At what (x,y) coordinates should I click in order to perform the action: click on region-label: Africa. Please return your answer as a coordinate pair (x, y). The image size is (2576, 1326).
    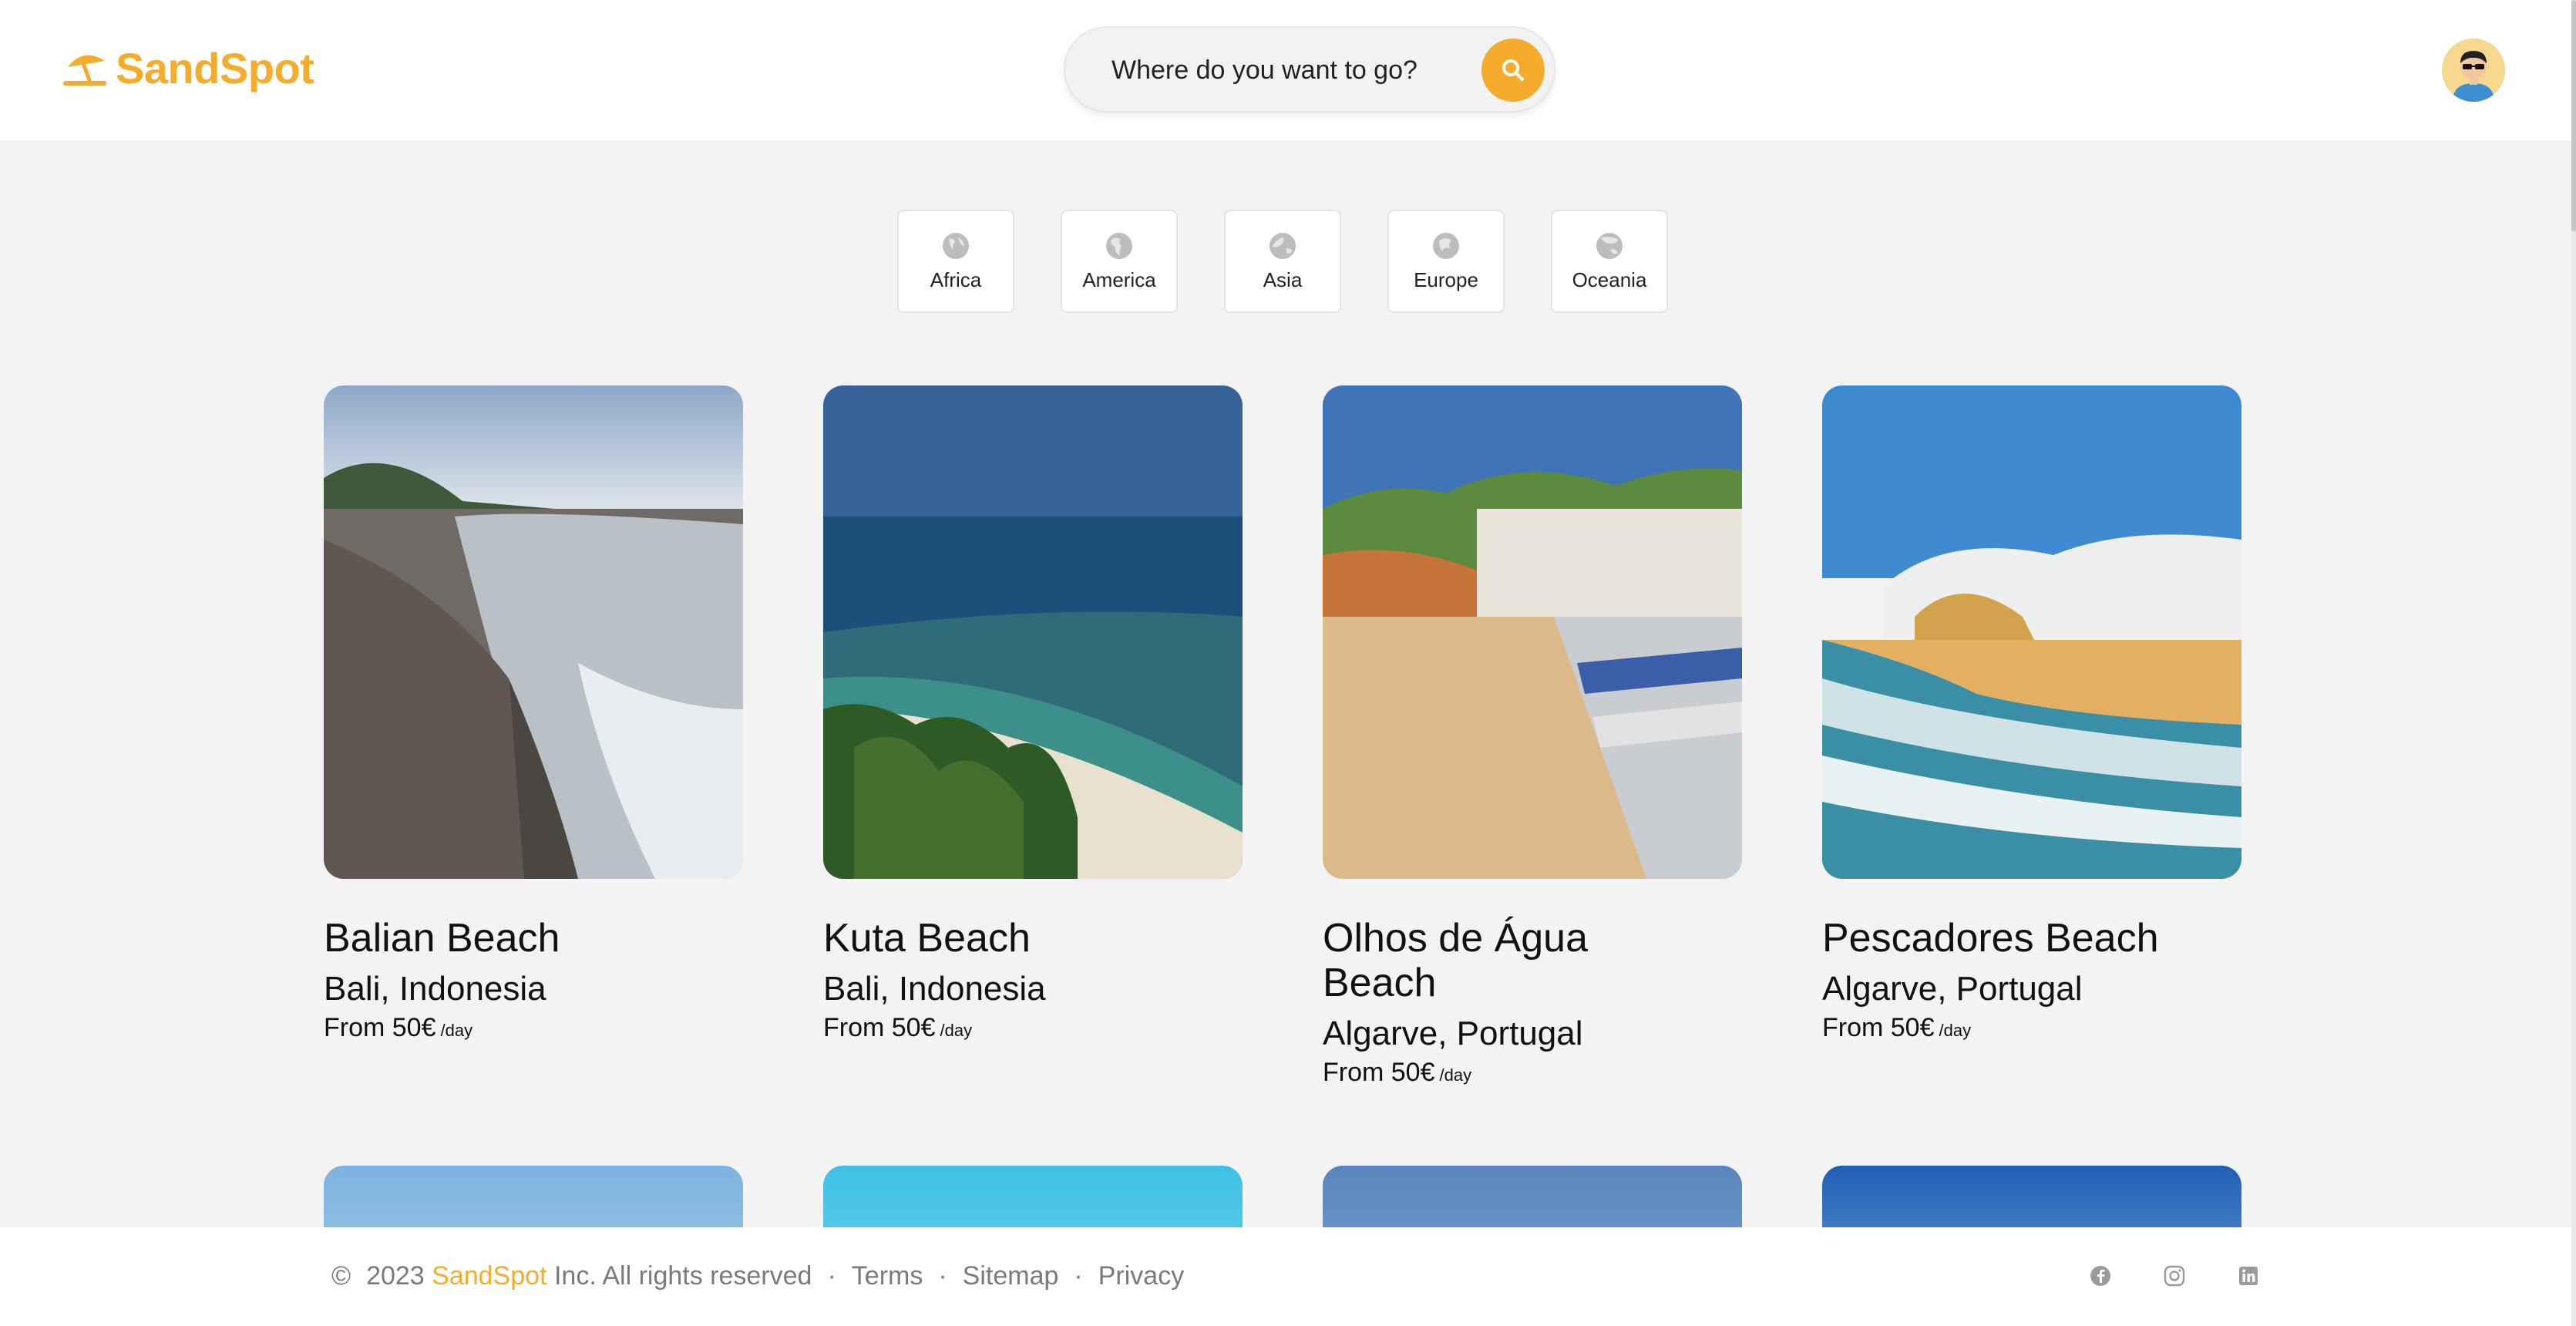
    Looking at the image, I should click on (956, 279).